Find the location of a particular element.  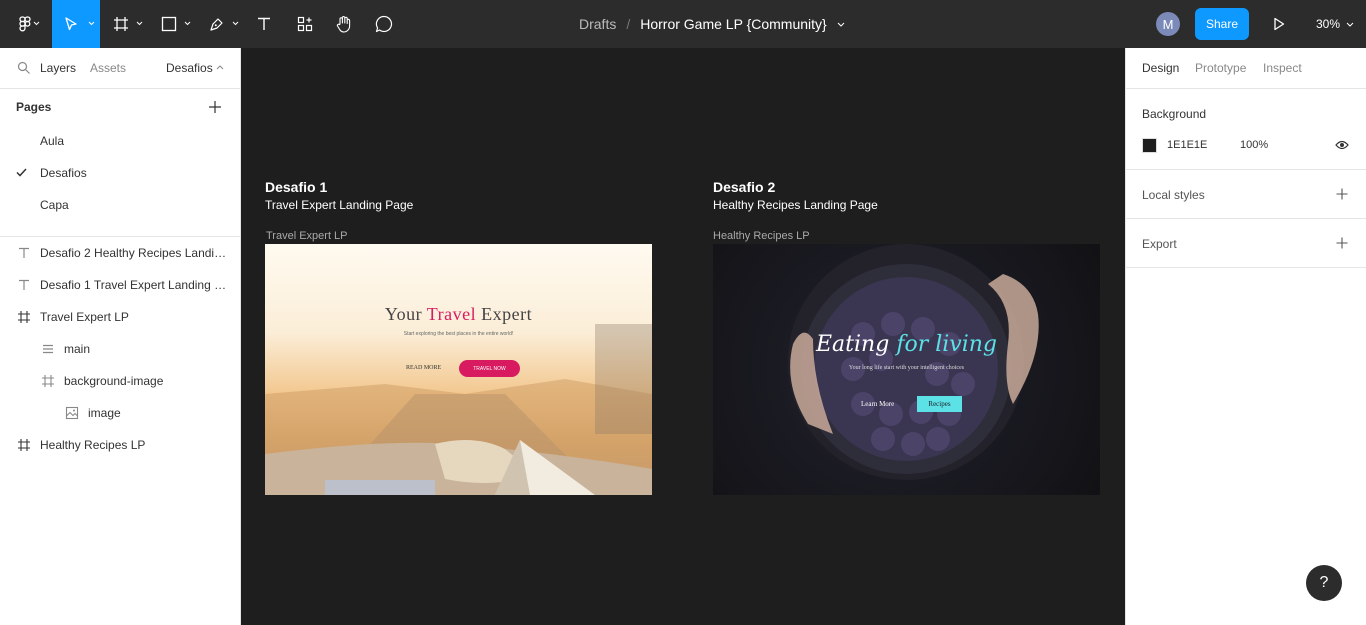

recipes-heading-part: Eating is located at coordinates (856, 344).